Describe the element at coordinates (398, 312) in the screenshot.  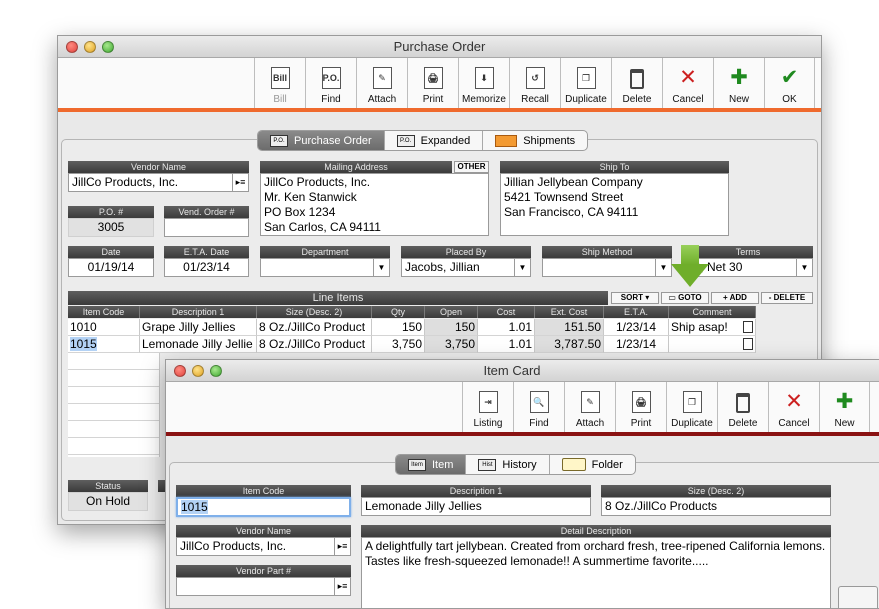
I see `column-header: Qty` at that location.